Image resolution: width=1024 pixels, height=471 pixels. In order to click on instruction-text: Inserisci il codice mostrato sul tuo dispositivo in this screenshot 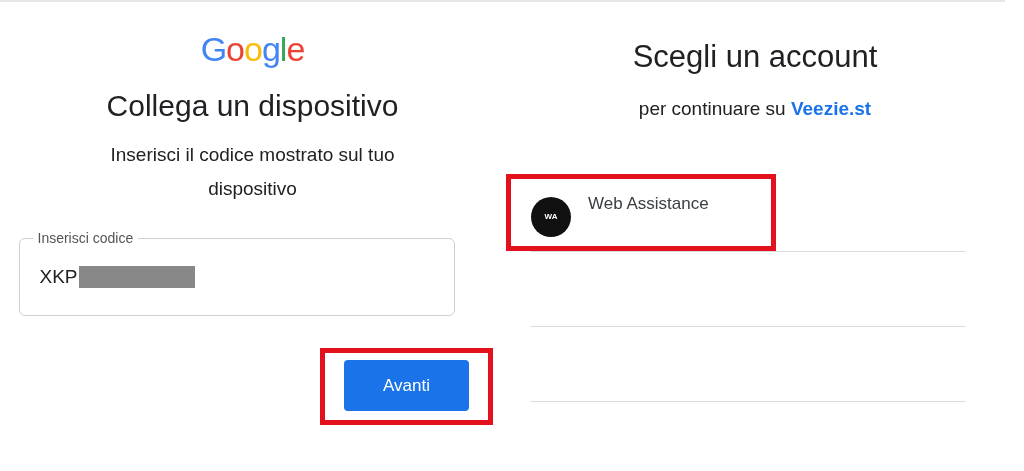, I will do `click(252, 172)`.